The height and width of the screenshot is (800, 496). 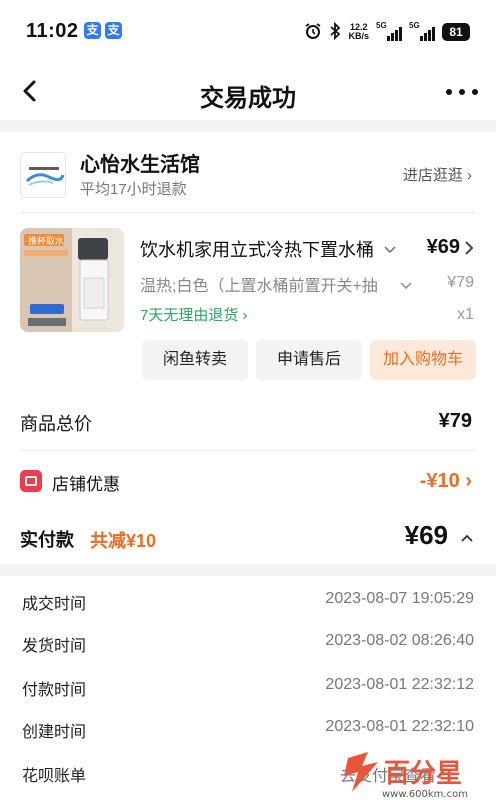 I want to click on chevron-right-icon, so click(x=469, y=250).